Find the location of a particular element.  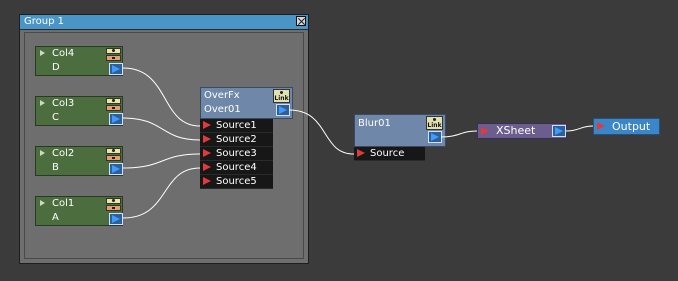

column-letter: A is located at coordinates (55, 217).